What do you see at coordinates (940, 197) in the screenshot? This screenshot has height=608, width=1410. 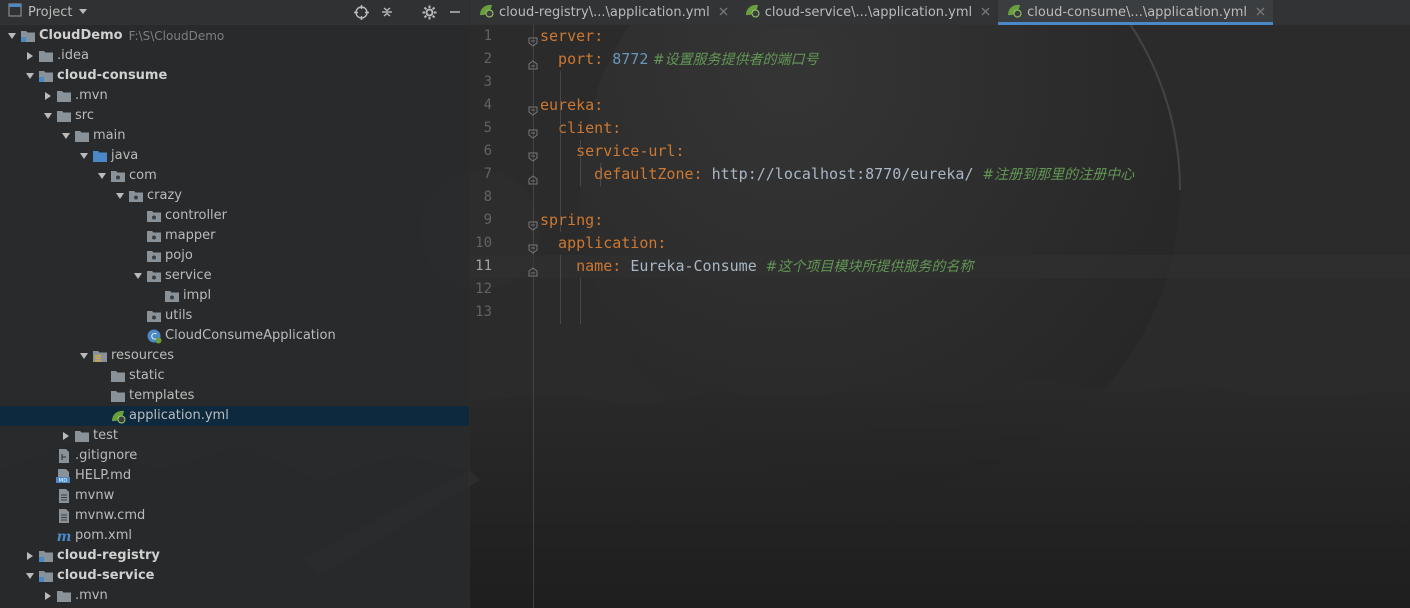 I see `code-line: 8` at bounding box center [940, 197].